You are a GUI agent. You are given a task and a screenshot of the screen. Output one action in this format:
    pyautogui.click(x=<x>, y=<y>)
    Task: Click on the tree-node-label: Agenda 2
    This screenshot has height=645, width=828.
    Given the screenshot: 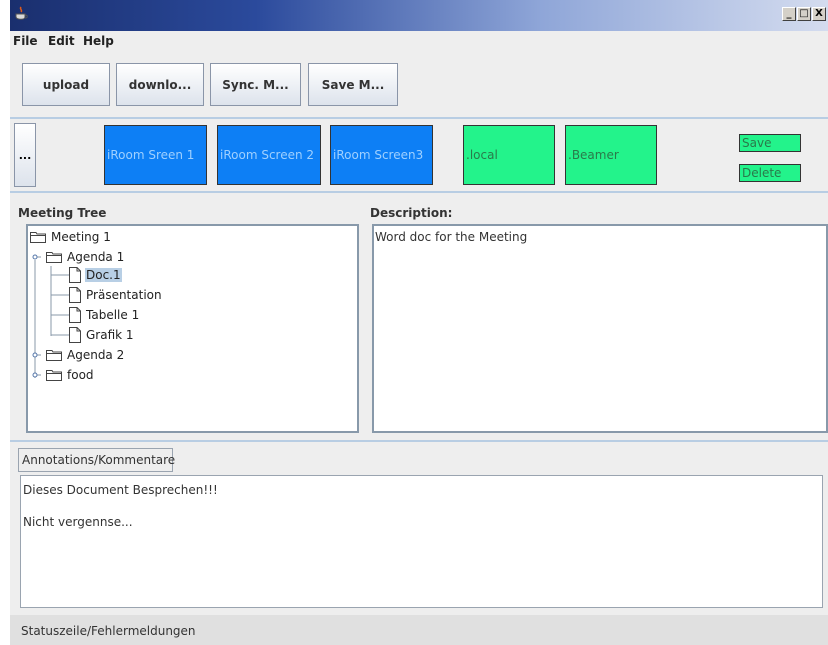 What is the action you would take?
    pyautogui.click(x=96, y=355)
    